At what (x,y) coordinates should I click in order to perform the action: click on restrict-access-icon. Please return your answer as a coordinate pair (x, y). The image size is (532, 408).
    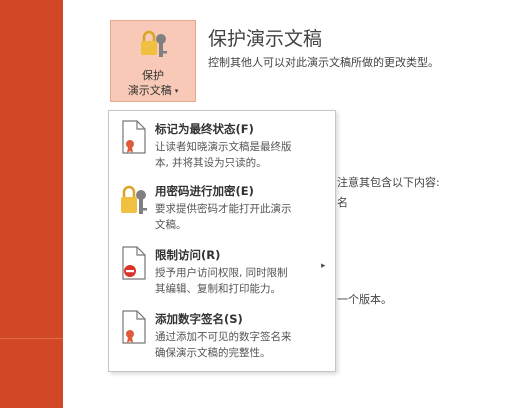
    Looking at the image, I should click on (134, 263).